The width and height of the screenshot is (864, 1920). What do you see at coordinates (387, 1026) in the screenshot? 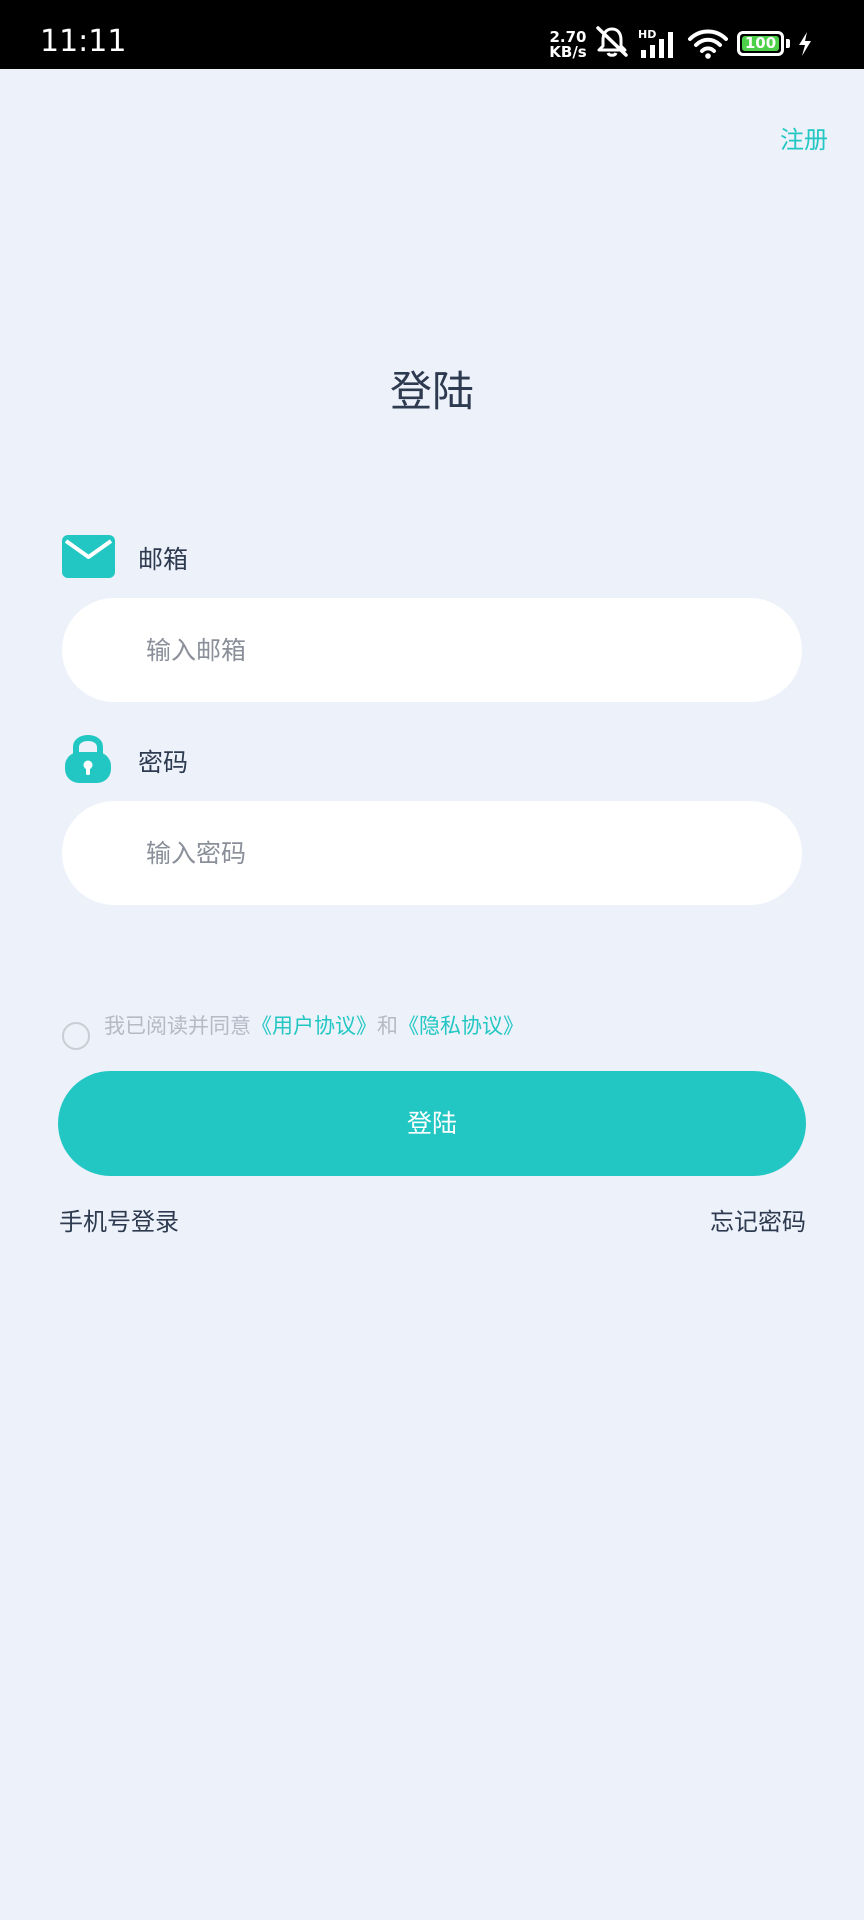
I see `agreement-conjunction: 和` at bounding box center [387, 1026].